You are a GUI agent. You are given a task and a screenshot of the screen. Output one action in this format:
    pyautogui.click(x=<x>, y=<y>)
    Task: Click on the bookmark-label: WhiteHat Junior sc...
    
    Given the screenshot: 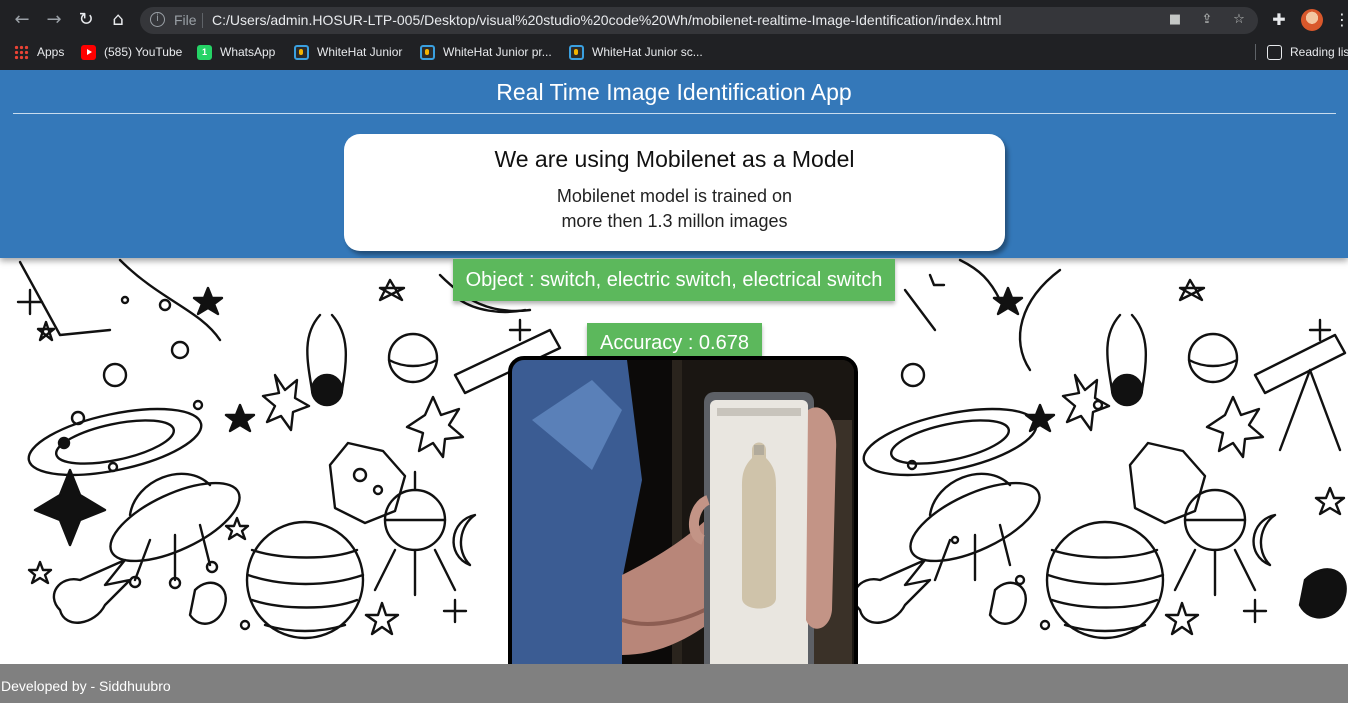 What is the action you would take?
    pyautogui.click(x=647, y=52)
    